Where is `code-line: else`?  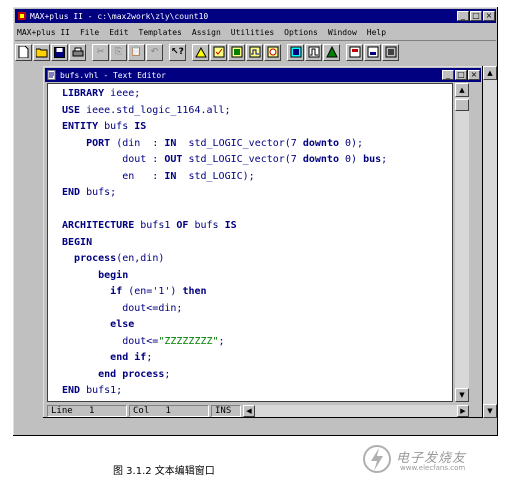
code-line: else is located at coordinates (122, 324).